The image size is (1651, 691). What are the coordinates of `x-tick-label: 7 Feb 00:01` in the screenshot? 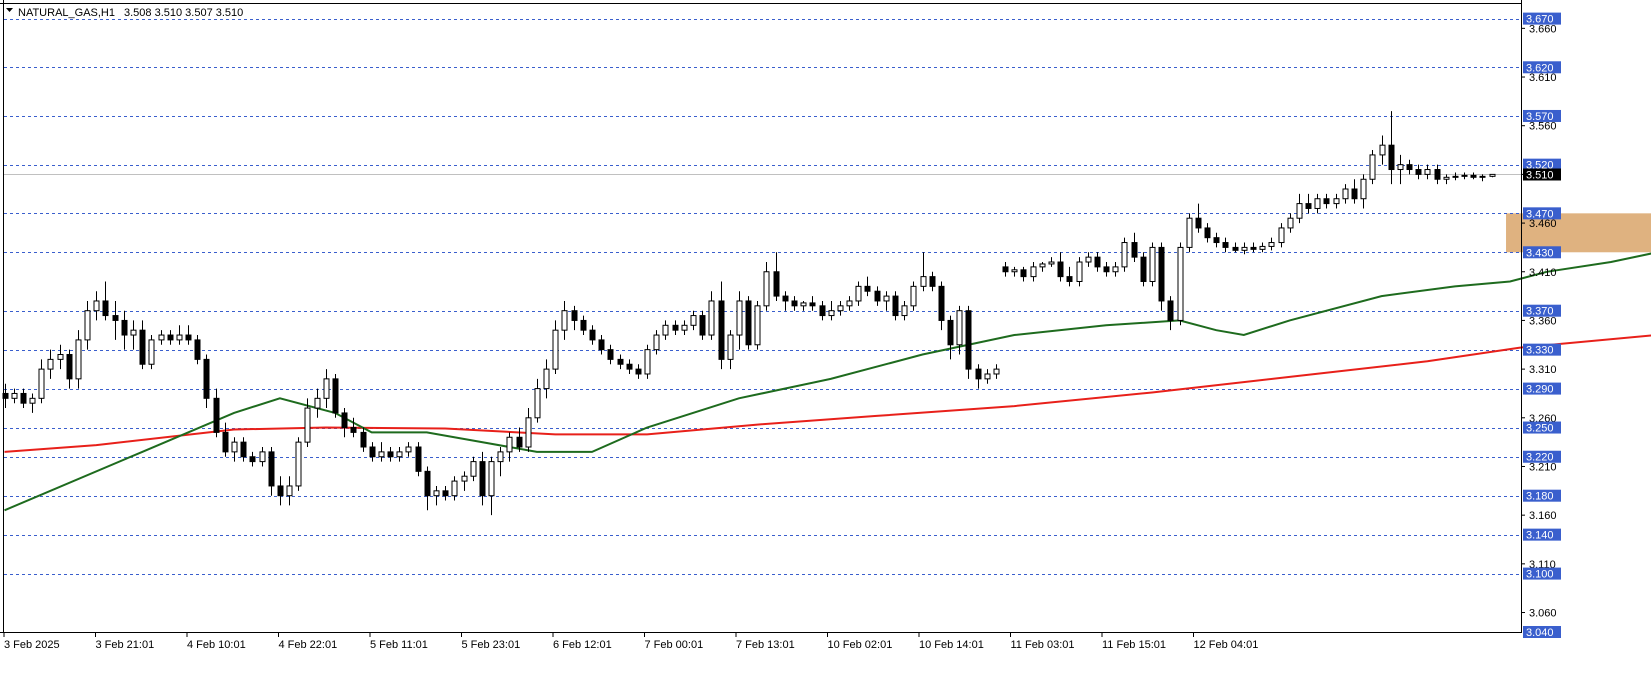 It's located at (674, 645).